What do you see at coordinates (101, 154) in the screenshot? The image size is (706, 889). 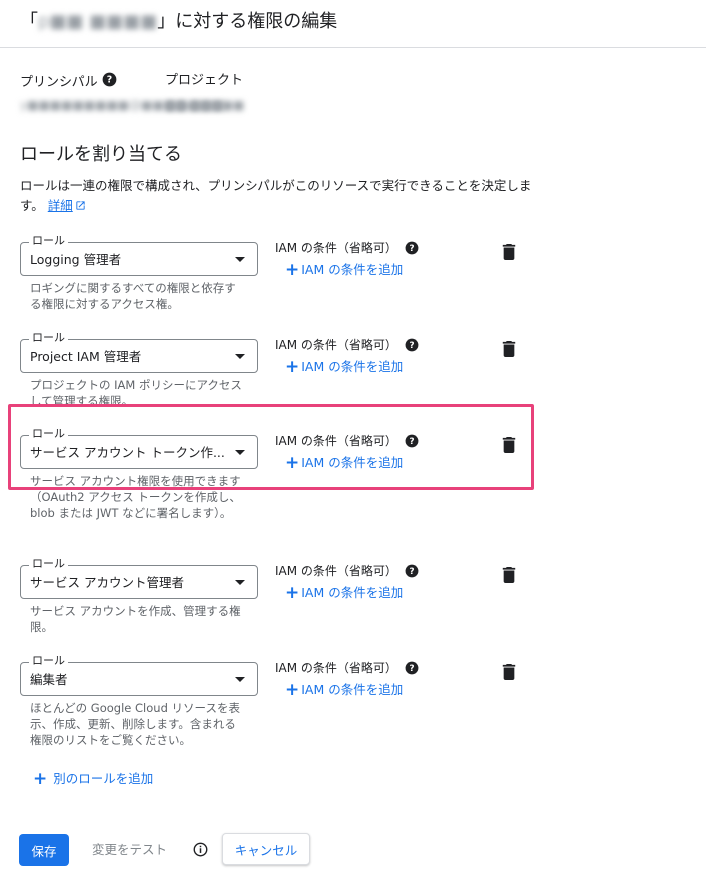 I see `assign-roles-title: ロールを割り当てる` at bounding box center [101, 154].